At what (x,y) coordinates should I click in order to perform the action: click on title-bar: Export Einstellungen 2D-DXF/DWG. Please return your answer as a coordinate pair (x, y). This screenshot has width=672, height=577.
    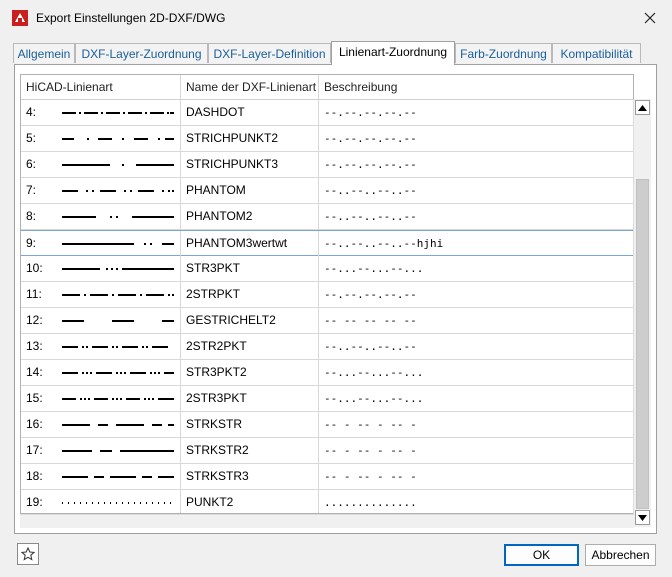
    Looking at the image, I should click on (336, 18).